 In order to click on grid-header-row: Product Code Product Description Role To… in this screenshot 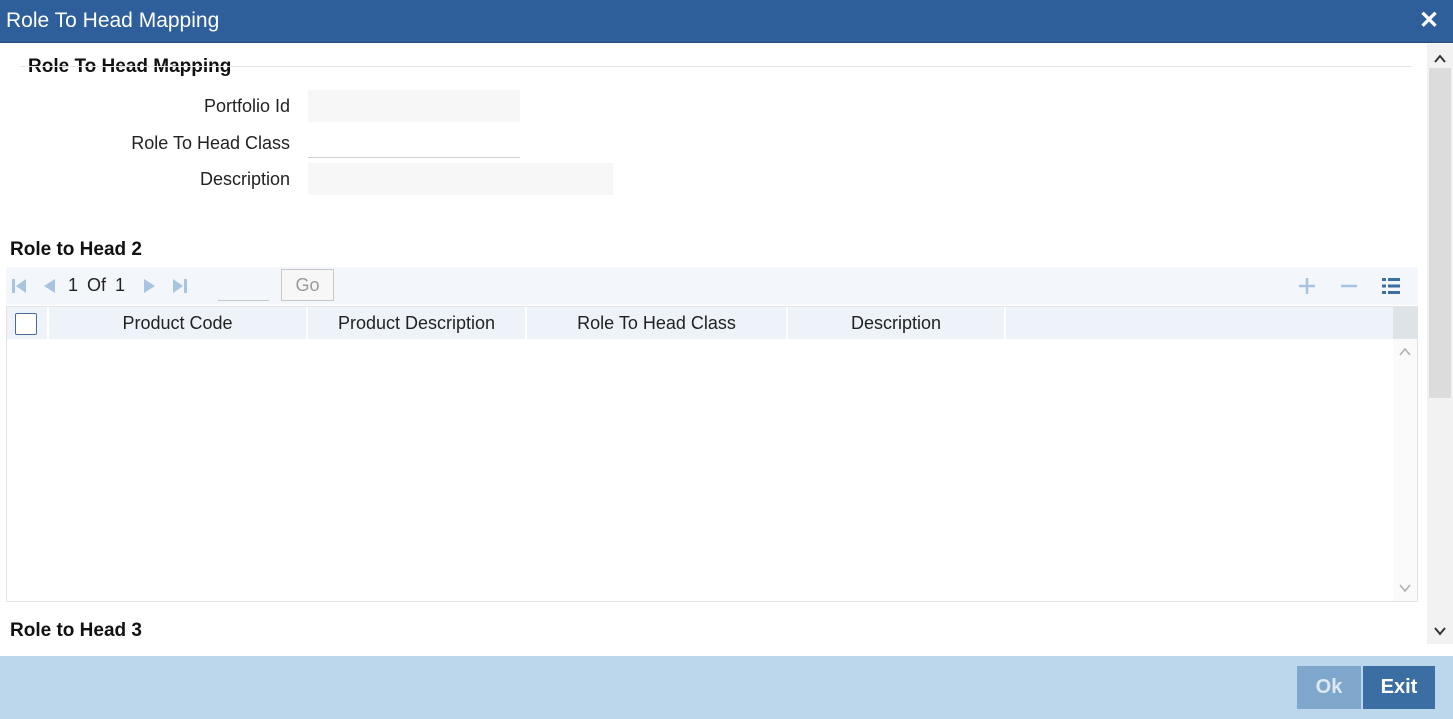, I will do `click(700, 323)`.